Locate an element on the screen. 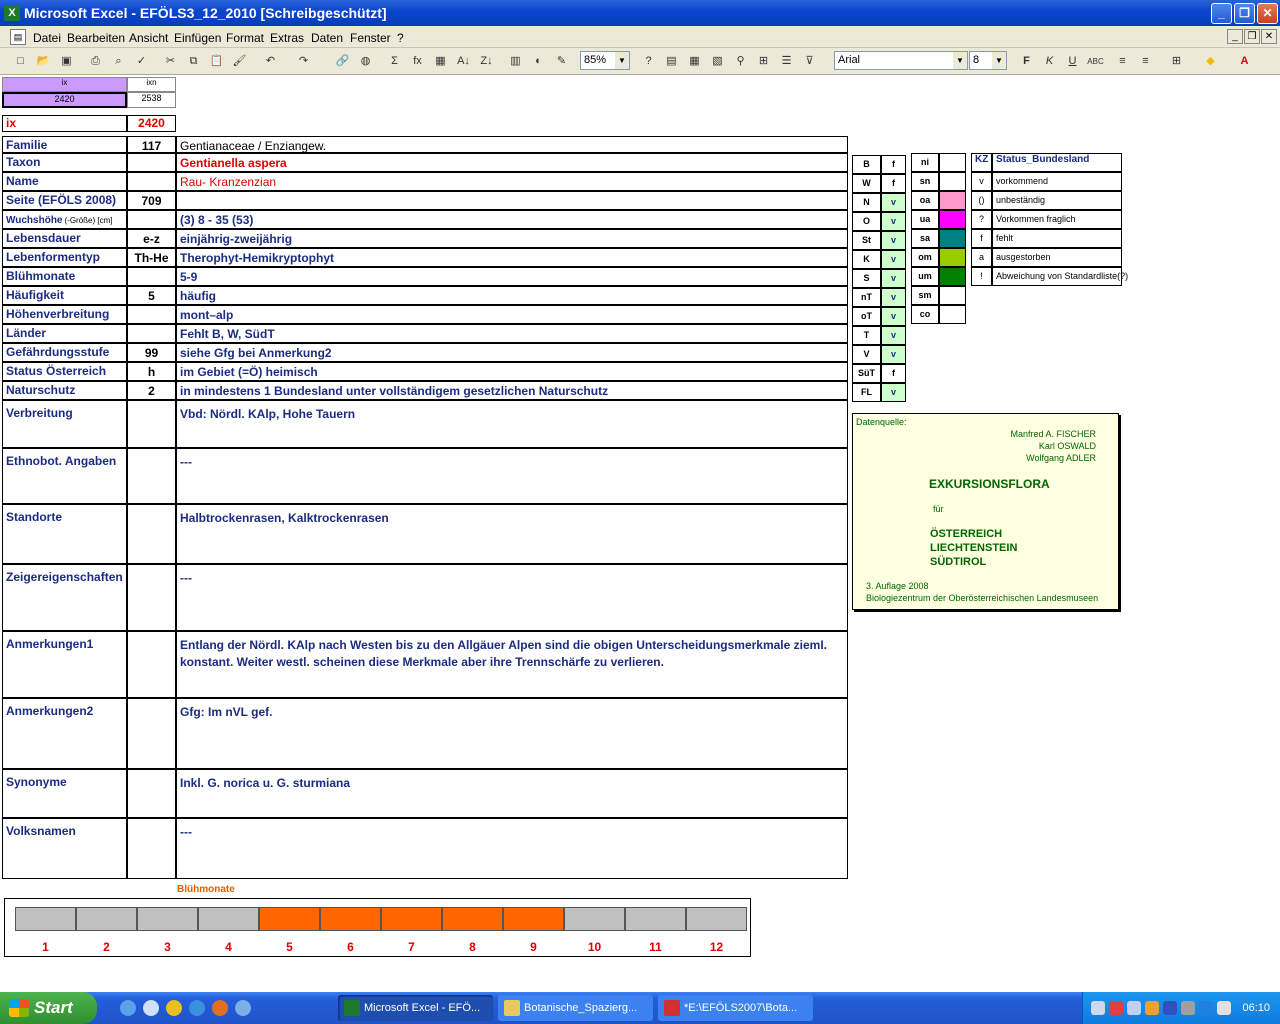 The height and width of the screenshot is (1024, 1280). copy-icon: ⧉ is located at coordinates (193, 61).